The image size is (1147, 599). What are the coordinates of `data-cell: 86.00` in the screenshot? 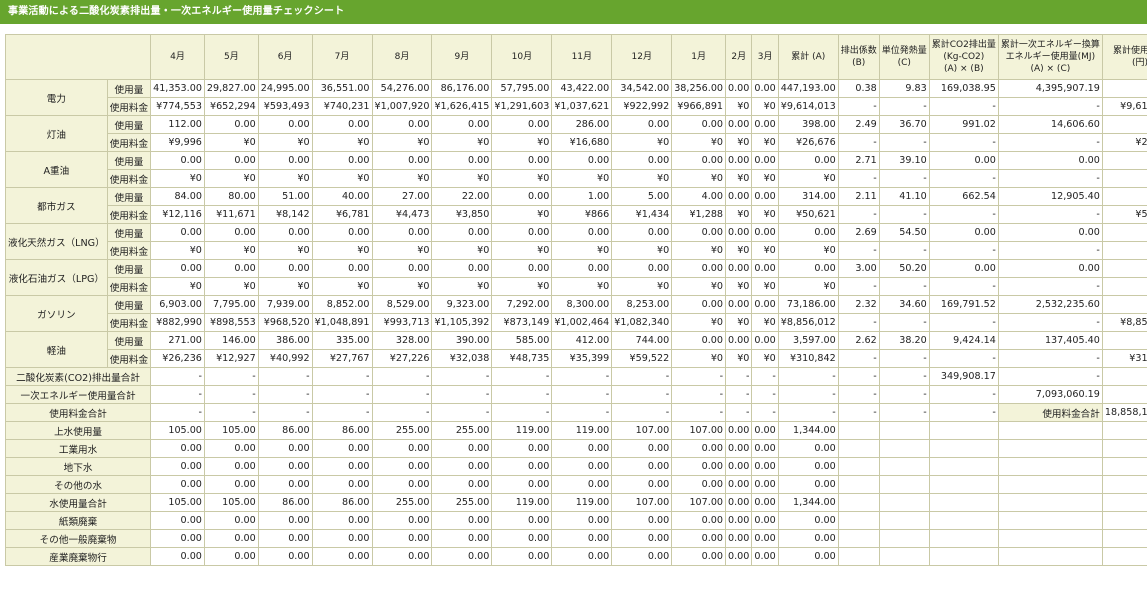 It's located at (285, 430).